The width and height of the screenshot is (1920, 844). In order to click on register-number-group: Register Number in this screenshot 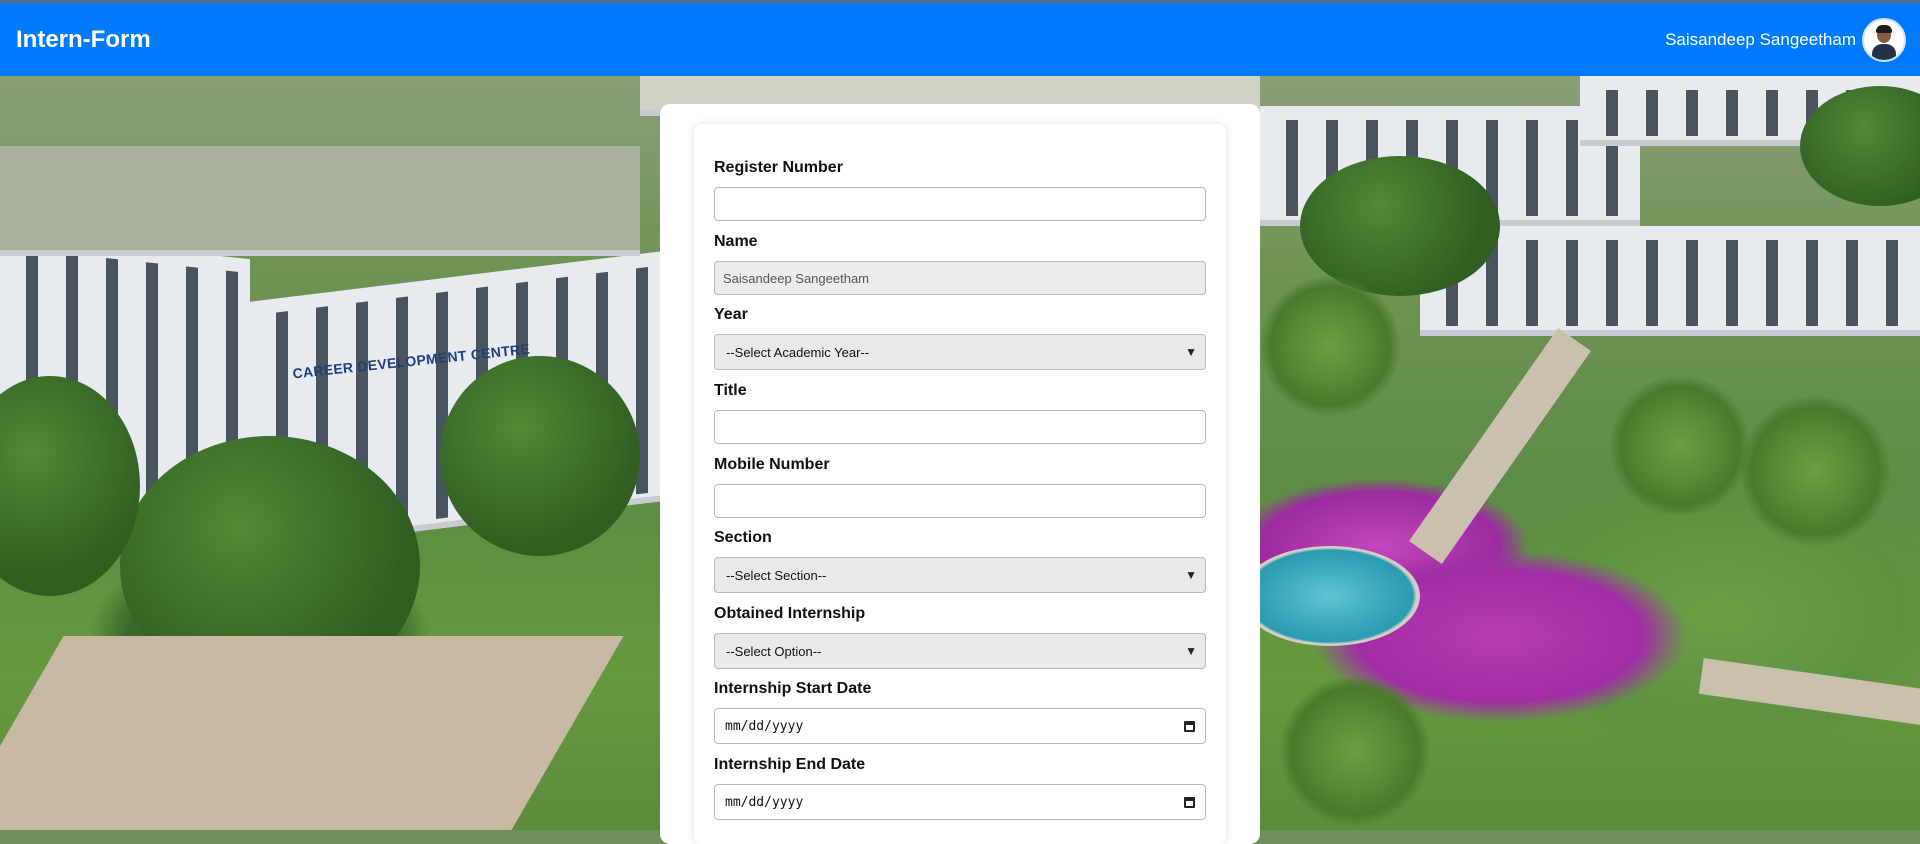, I will do `click(960, 190)`.